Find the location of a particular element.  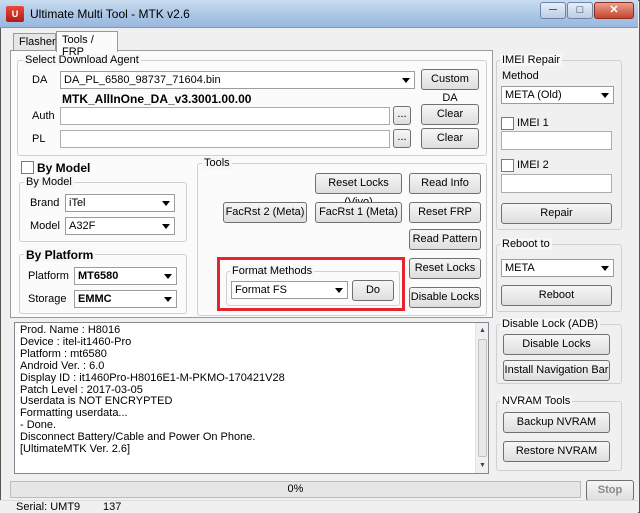

maximize-button: □ is located at coordinates (580, 10).